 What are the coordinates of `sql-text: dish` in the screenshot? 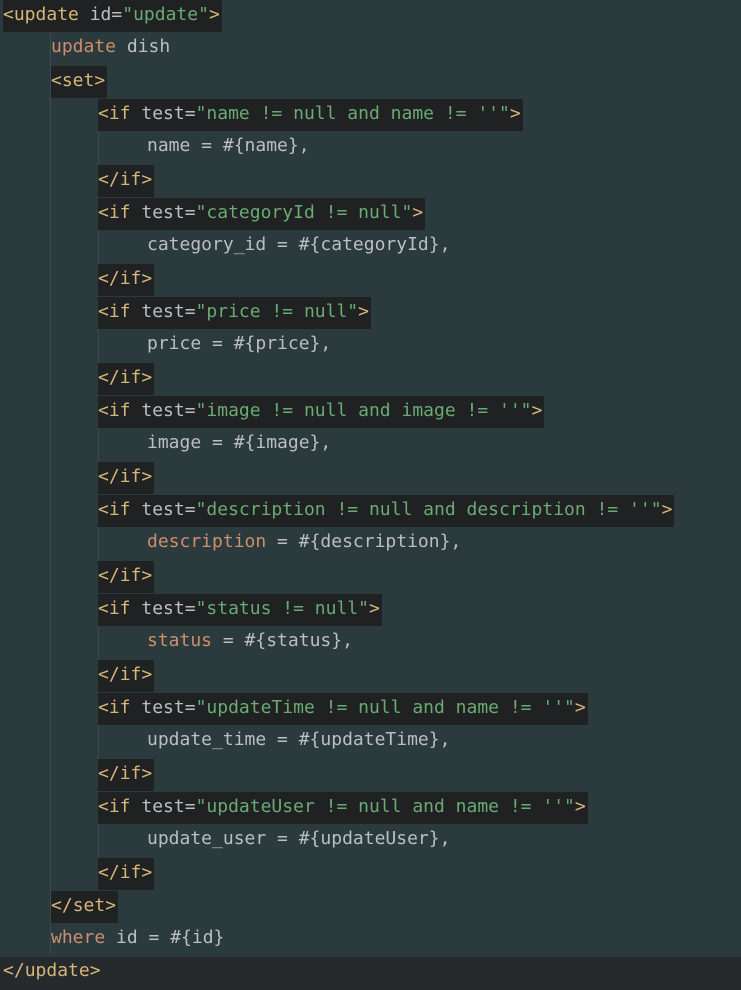 It's located at (143, 46).